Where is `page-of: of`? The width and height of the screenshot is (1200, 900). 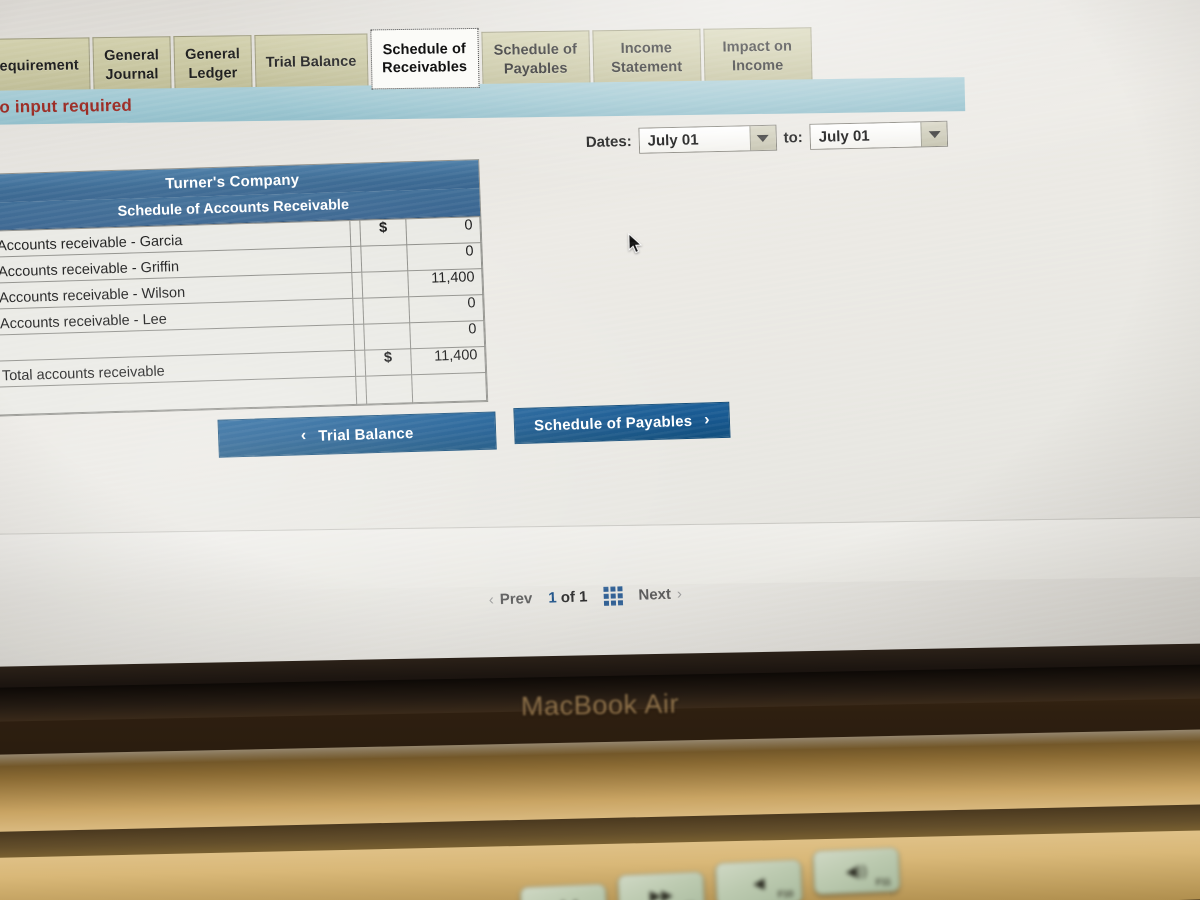 page-of: of is located at coordinates (568, 597).